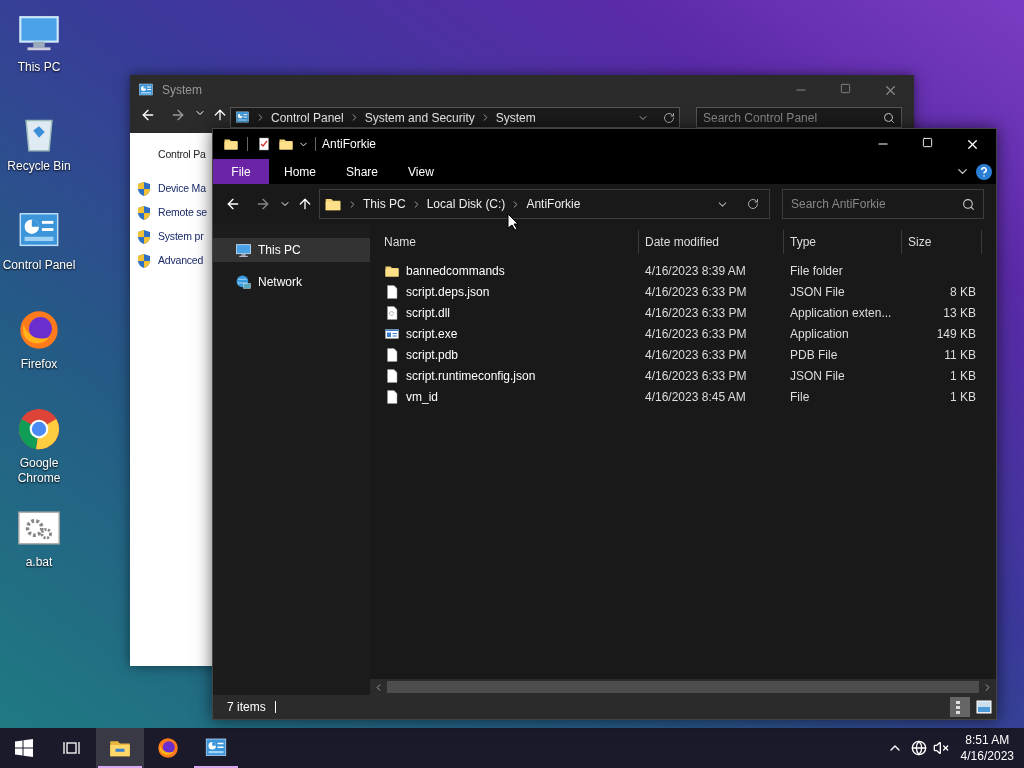  Describe the element at coordinates (515, 117) in the screenshot. I see `breadcrumb-item: System` at that location.